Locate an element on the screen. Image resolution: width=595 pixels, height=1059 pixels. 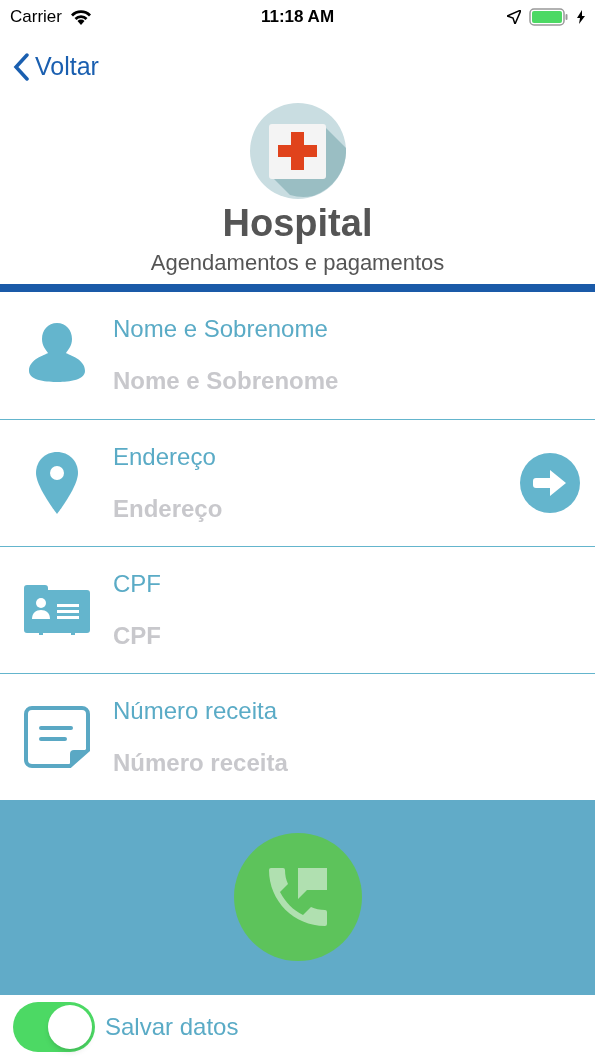
save-switch is located at coordinates (54, 1027).